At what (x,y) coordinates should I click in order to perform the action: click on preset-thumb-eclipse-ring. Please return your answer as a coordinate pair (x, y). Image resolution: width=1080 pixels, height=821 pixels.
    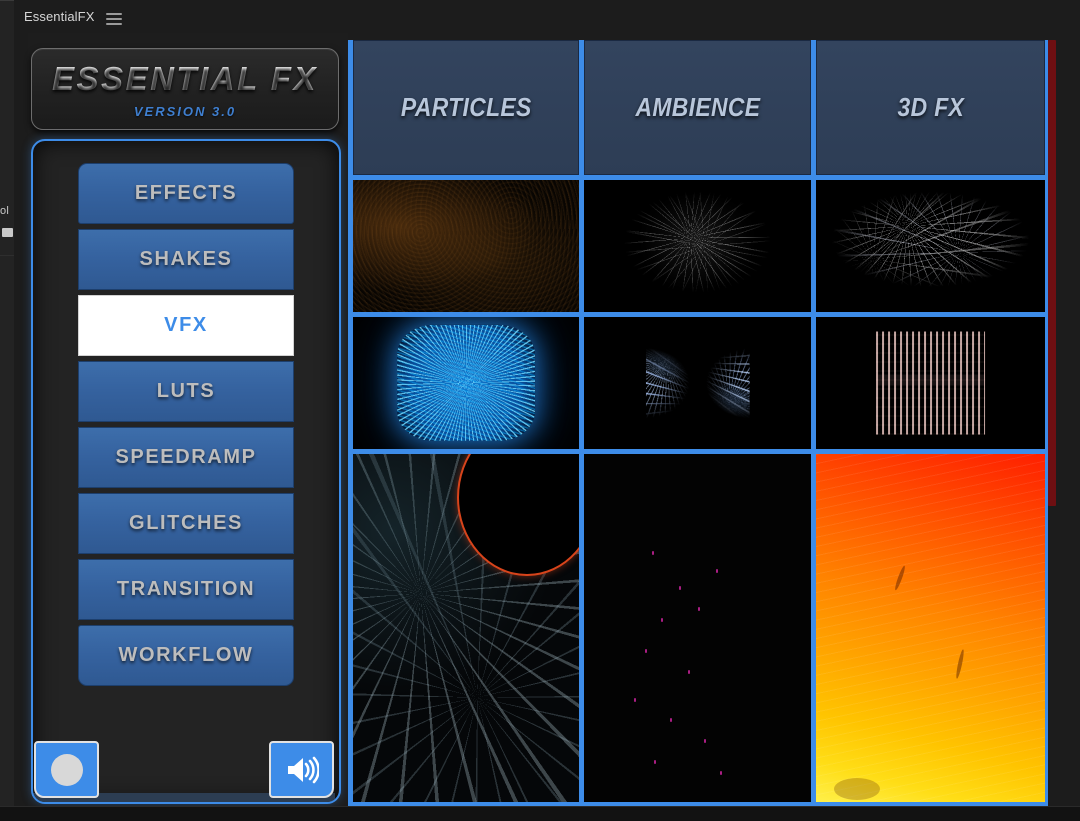
    Looking at the image, I should click on (466, 628).